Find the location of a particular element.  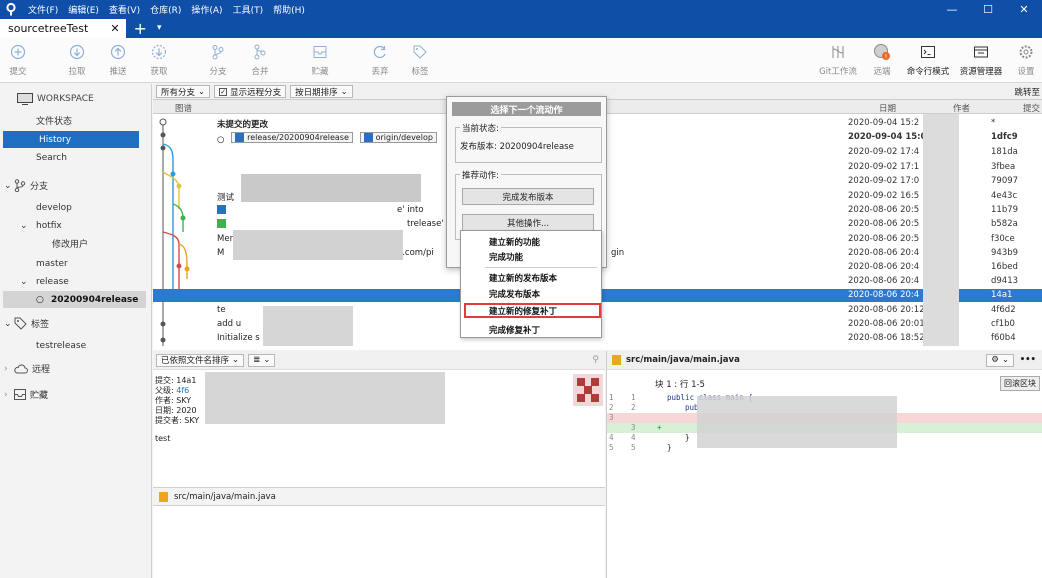

remote-branch-tag: origin/develop is located at coordinates (398, 137).